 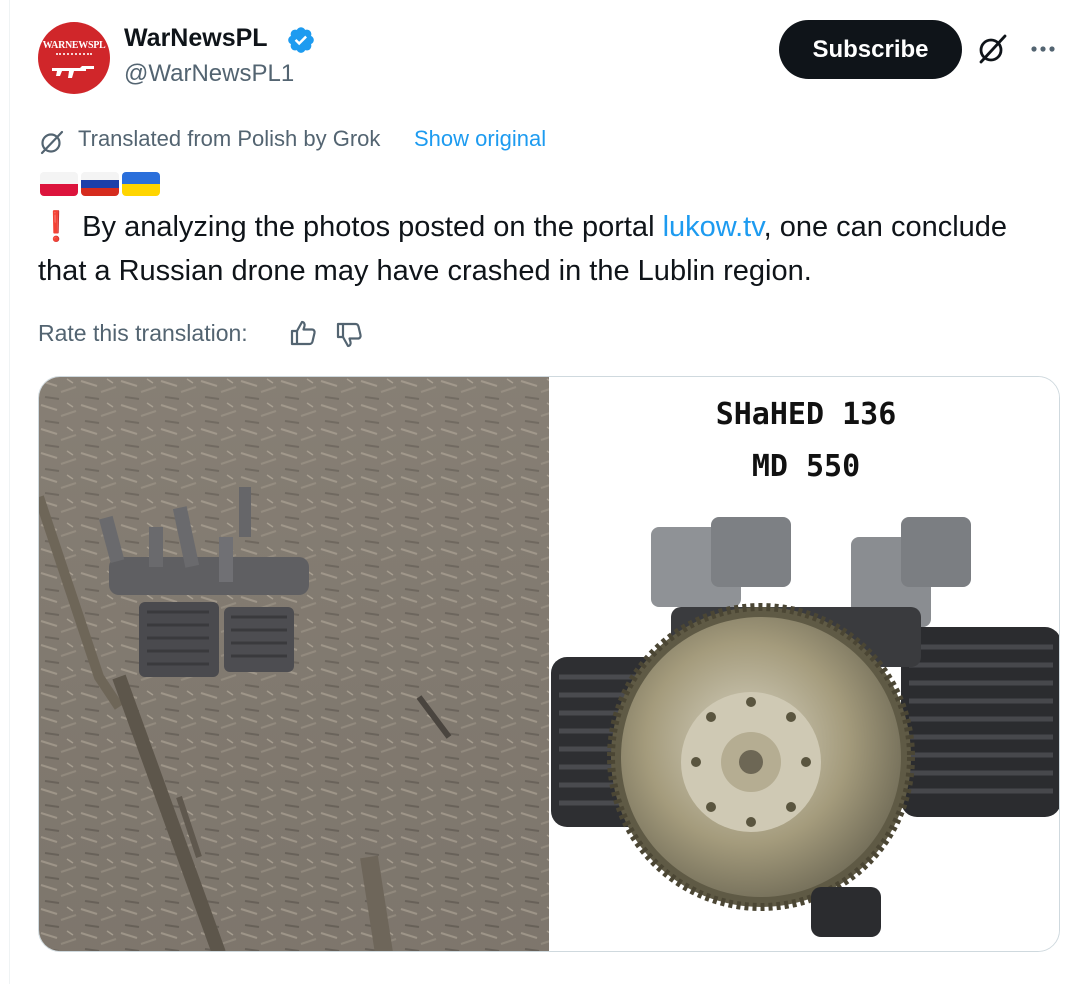 What do you see at coordinates (73, 72) in the screenshot?
I see `rifle-icon` at bounding box center [73, 72].